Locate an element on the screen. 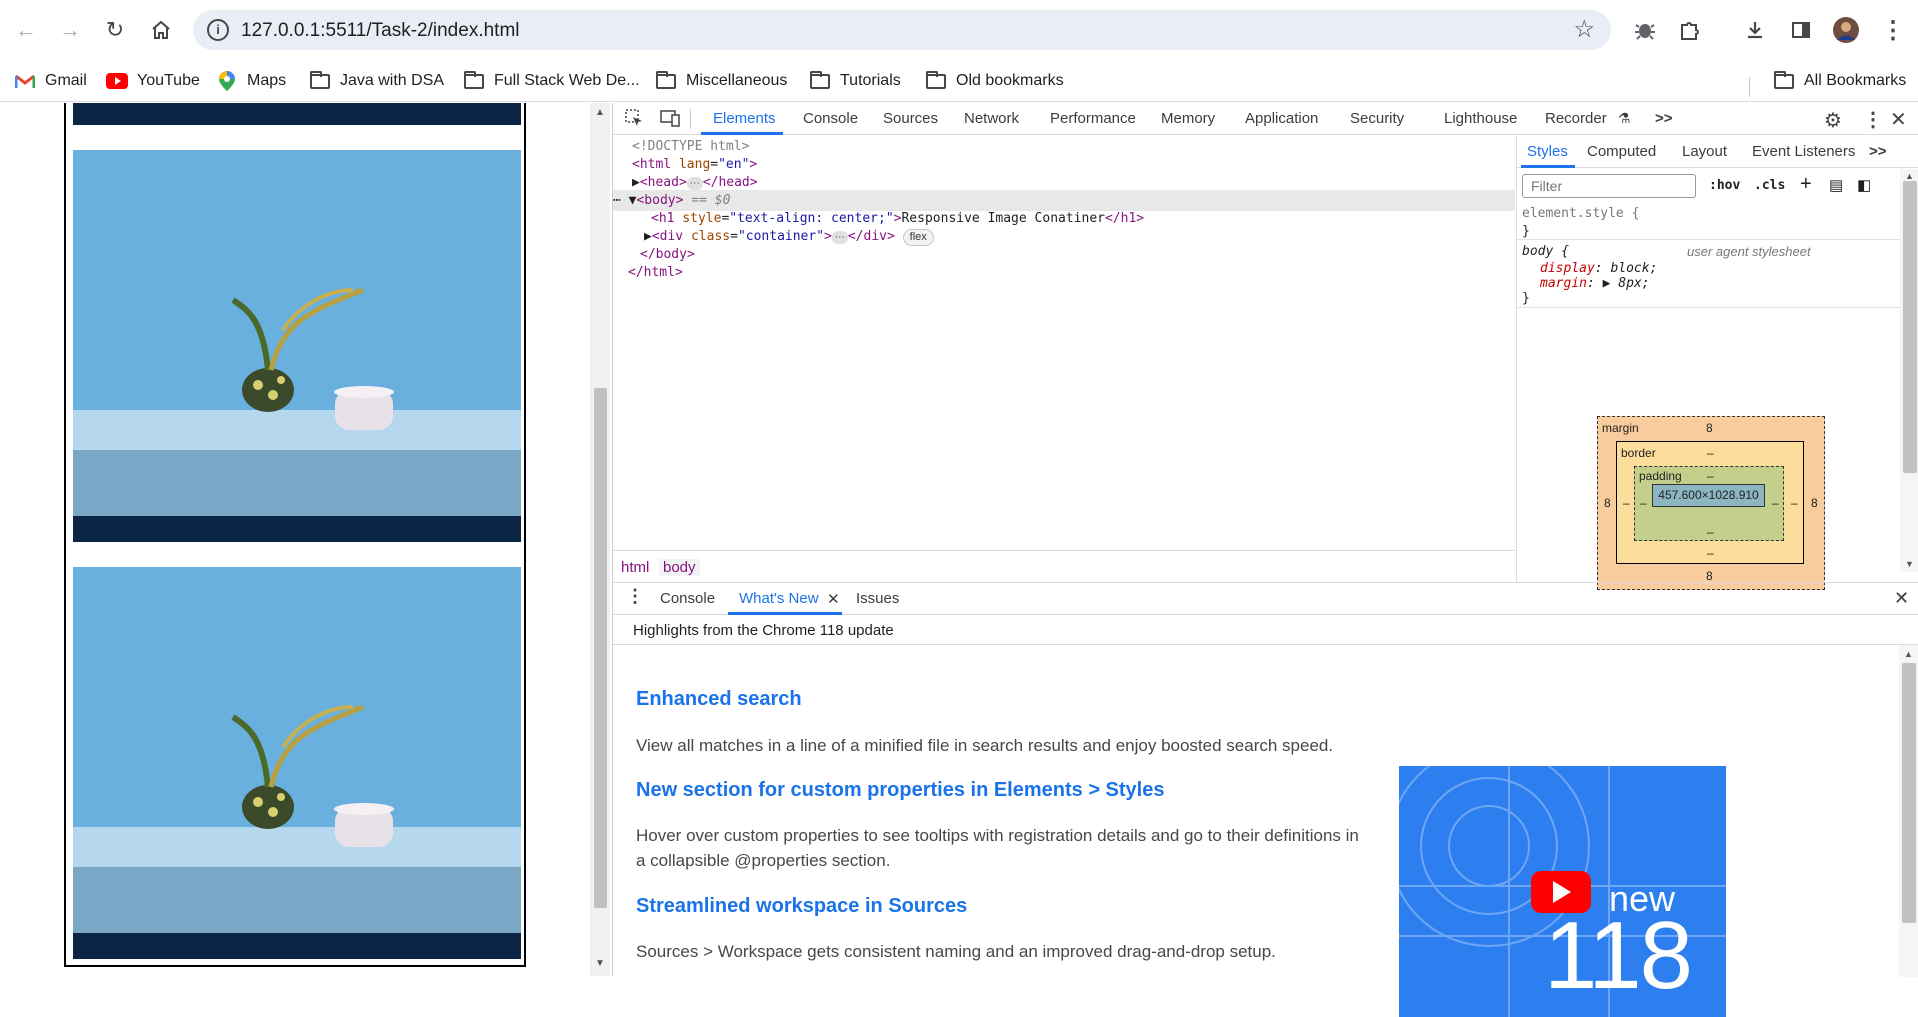  styles-scrollbar-thumb is located at coordinates (1910, 327).